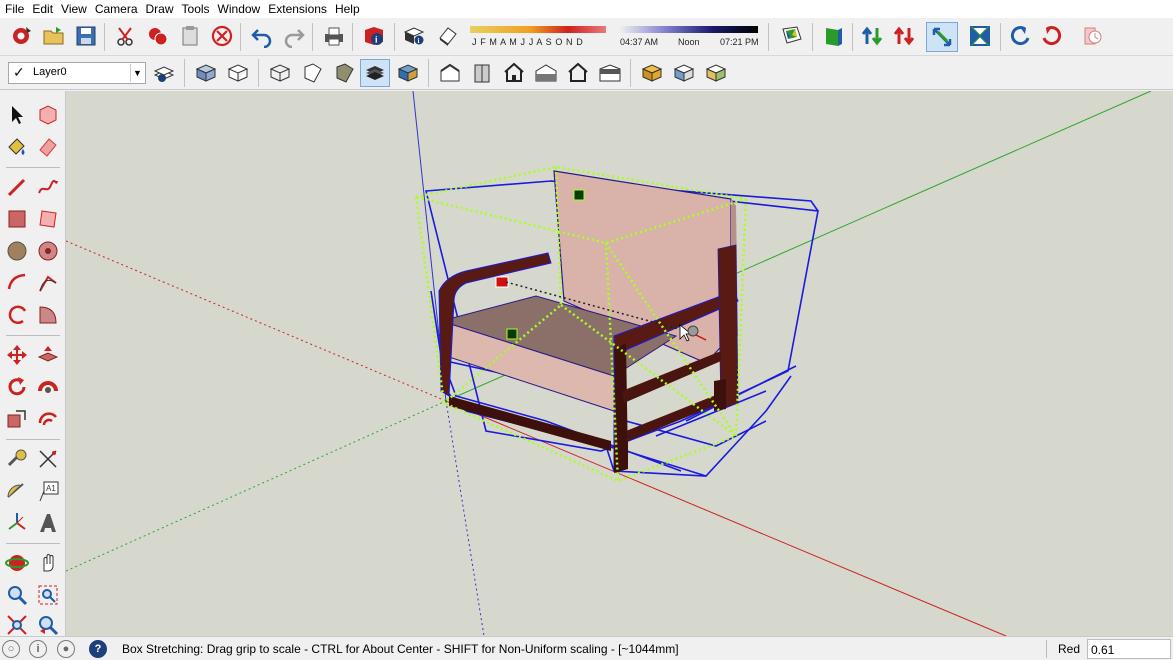 The height and width of the screenshot is (660, 1173). Describe the element at coordinates (17, 625) in the screenshot. I see `zoom-extents-icon` at that location.